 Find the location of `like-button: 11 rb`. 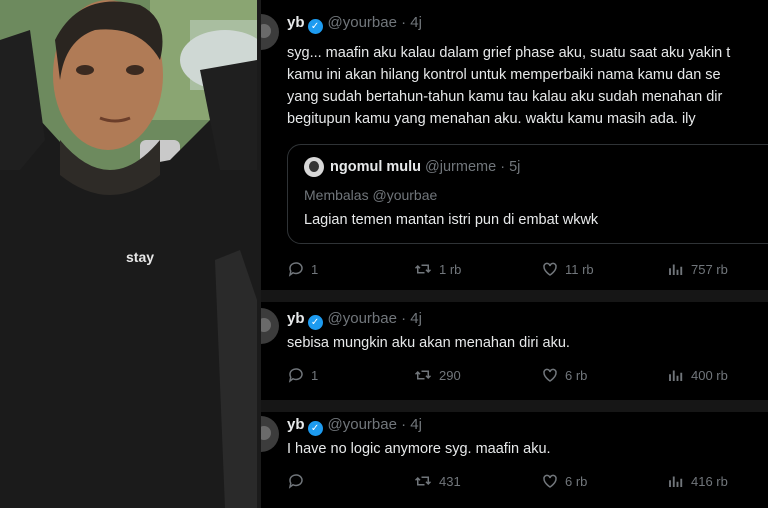

like-button: 11 rb is located at coordinates (567, 269).